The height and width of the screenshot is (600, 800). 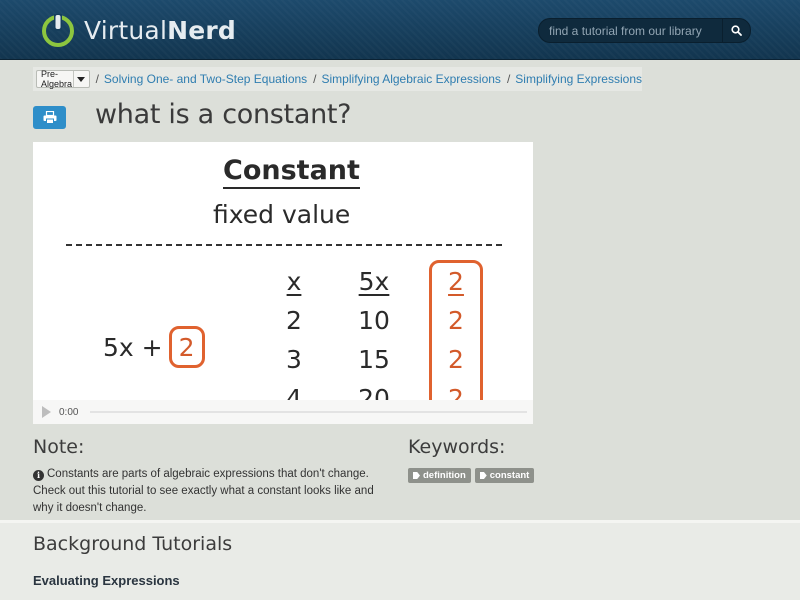 I want to click on slide-expression: 5x + 2, so click(x=154, y=347).